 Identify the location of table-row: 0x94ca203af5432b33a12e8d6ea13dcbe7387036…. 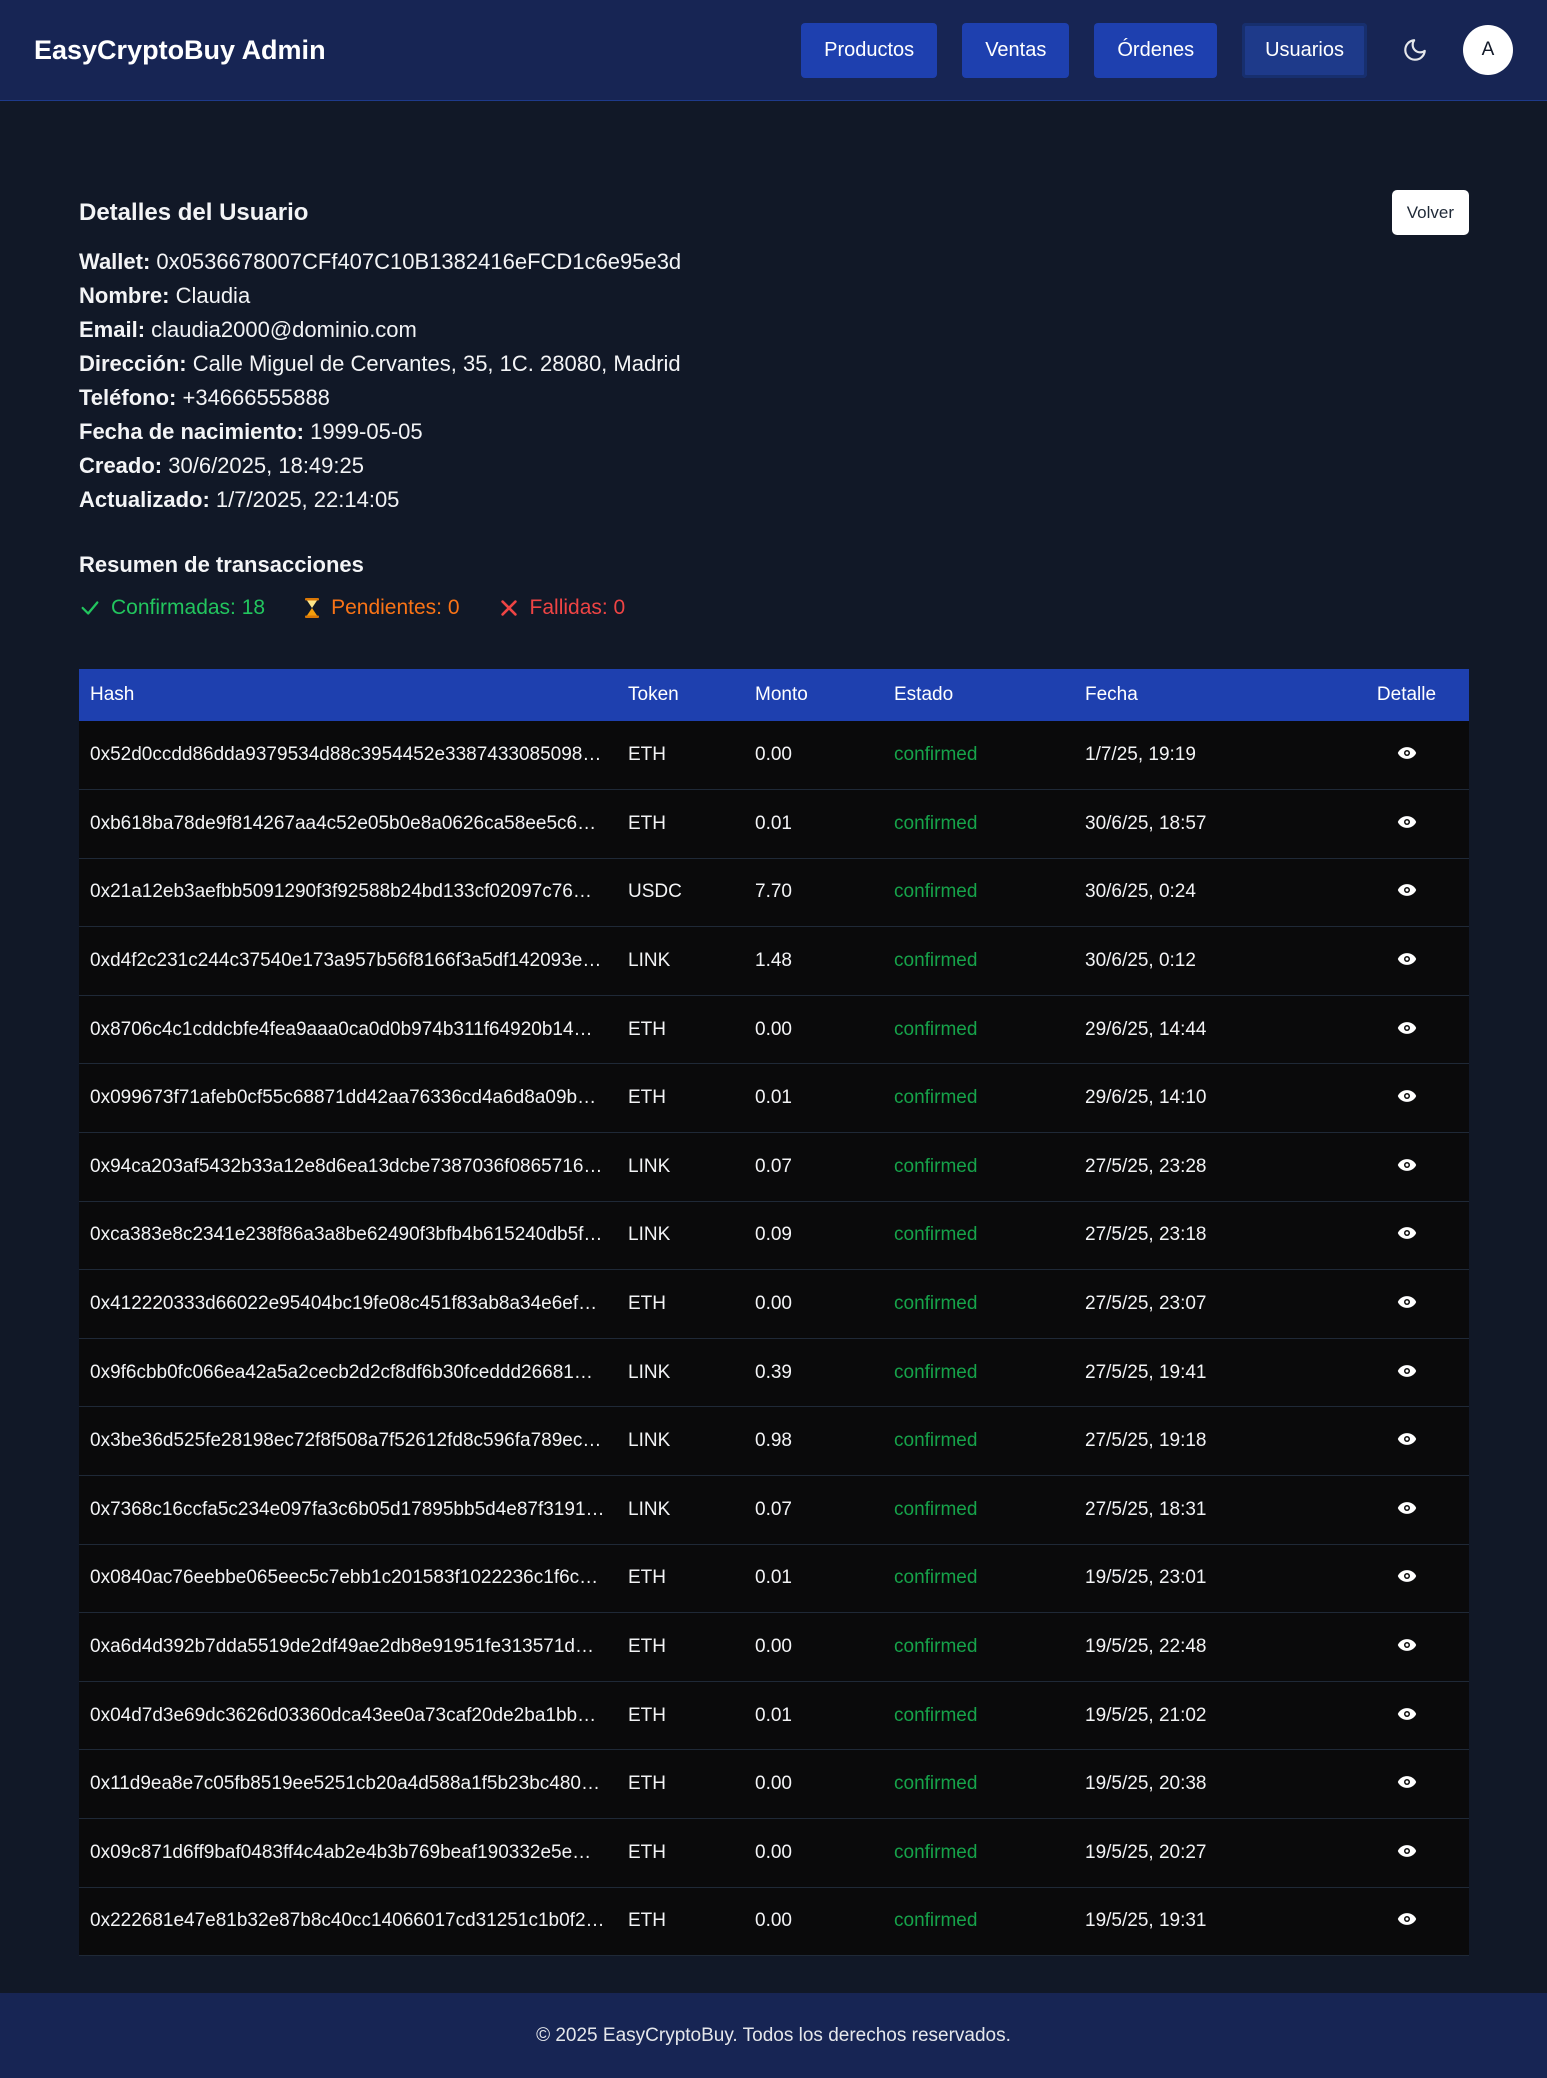
(774, 1167).